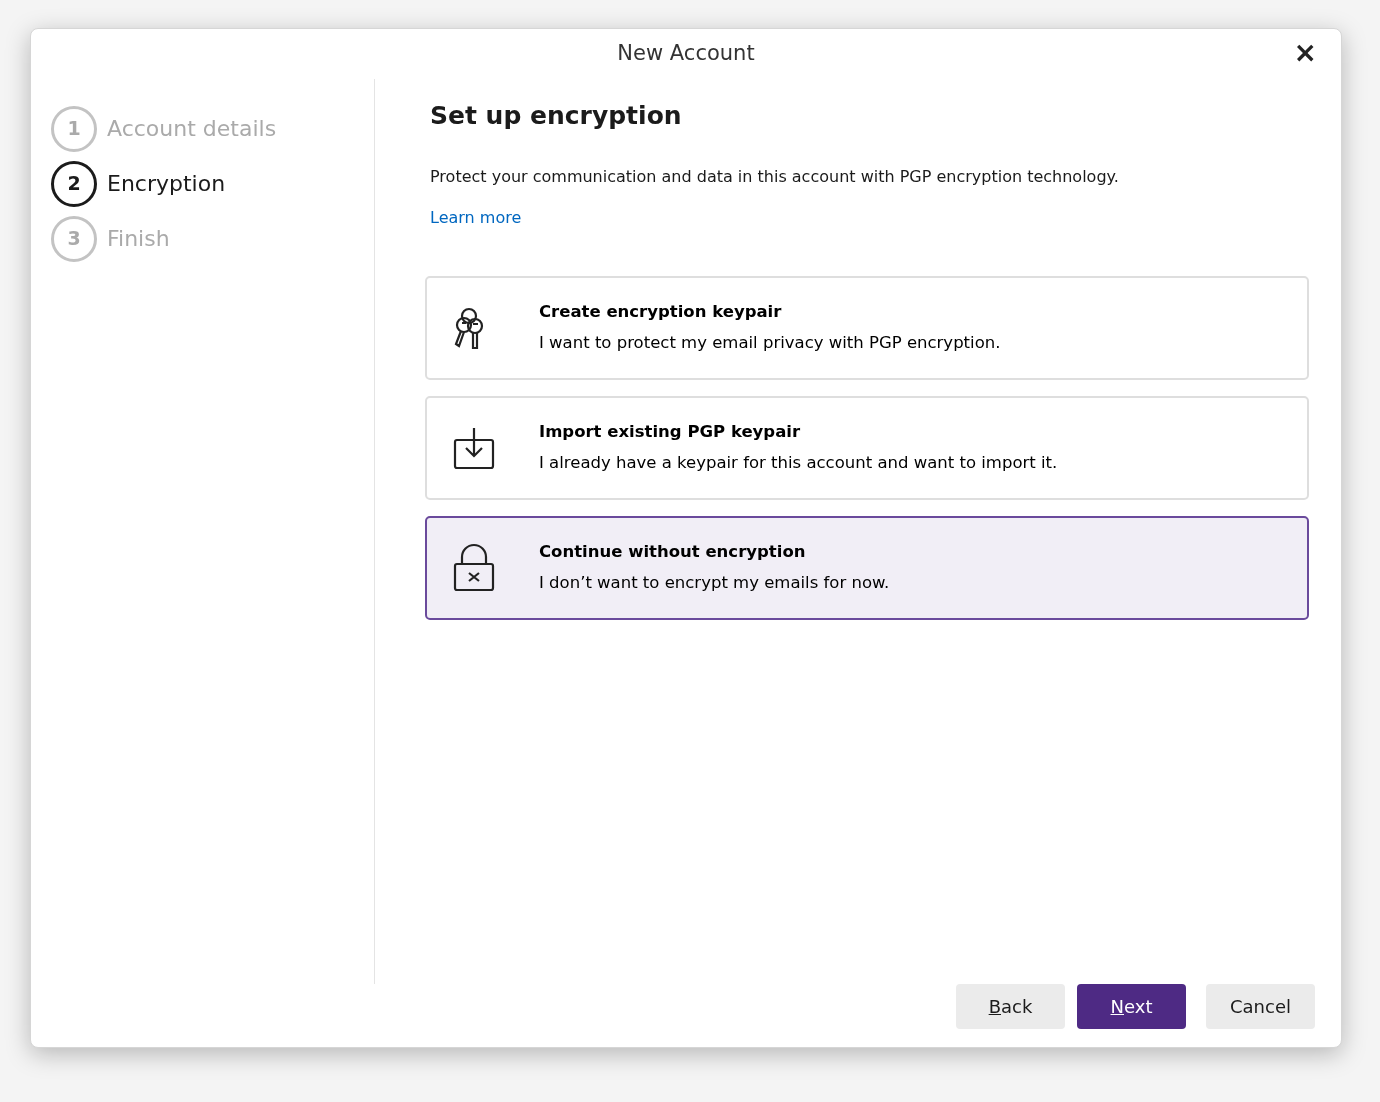 The width and height of the screenshot is (1380, 1102). What do you see at coordinates (166, 184) in the screenshot?
I see `step-label: Encryption` at bounding box center [166, 184].